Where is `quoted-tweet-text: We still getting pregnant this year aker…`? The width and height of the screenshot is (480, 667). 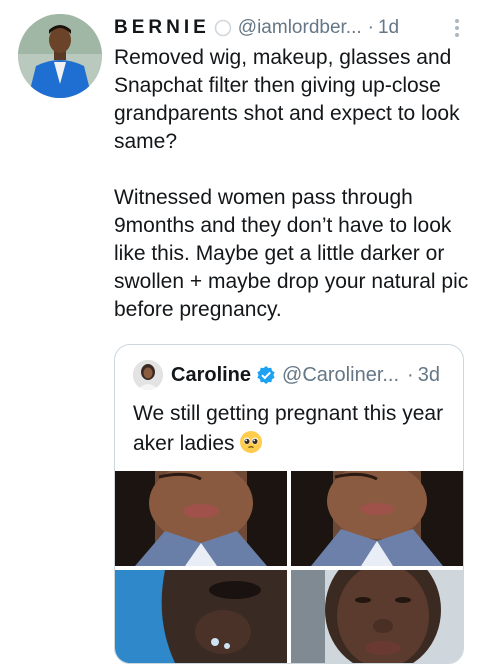
quoted-tweet-text: We still getting pregnant this year aker… is located at coordinates (293, 429).